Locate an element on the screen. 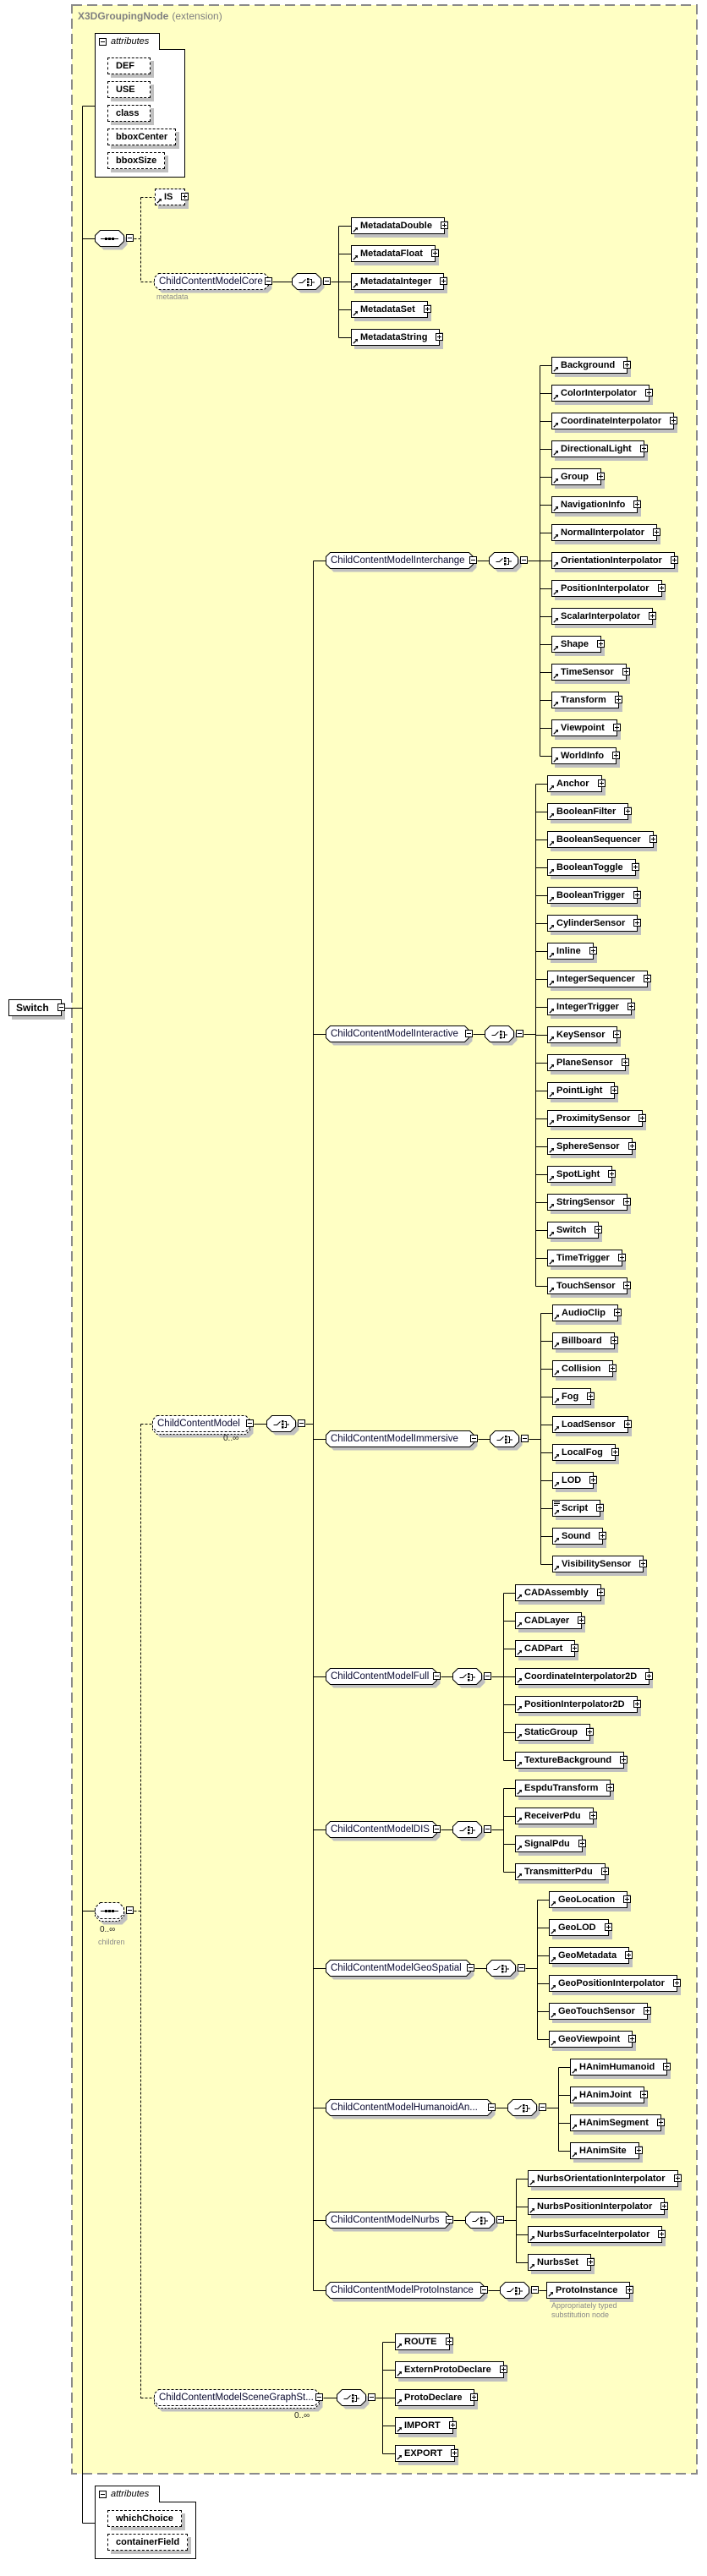 The image size is (707, 2576). element-normal-interpolator: NormalInterpolator is located at coordinates (606, 532).